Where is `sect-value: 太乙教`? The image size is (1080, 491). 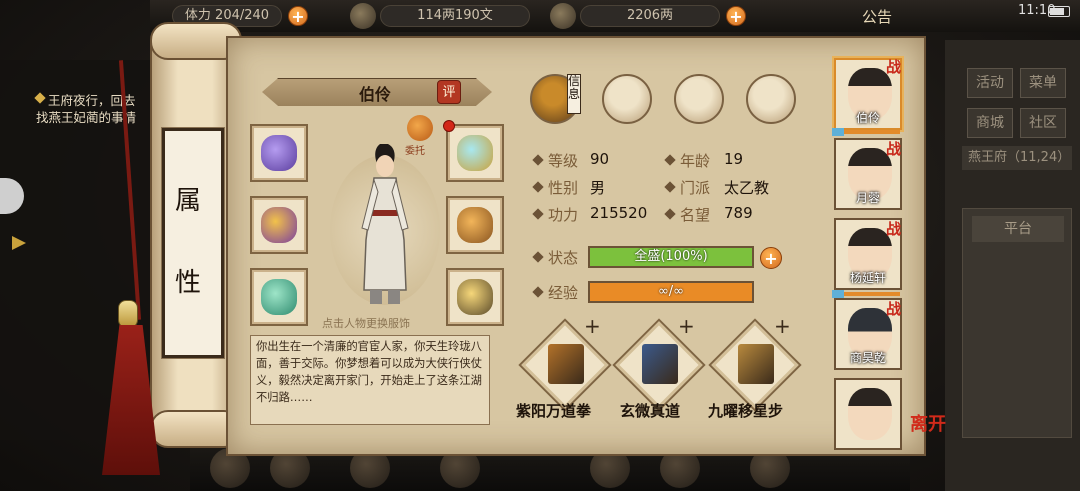 sect-value: 太乙教 is located at coordinates (747, 188).